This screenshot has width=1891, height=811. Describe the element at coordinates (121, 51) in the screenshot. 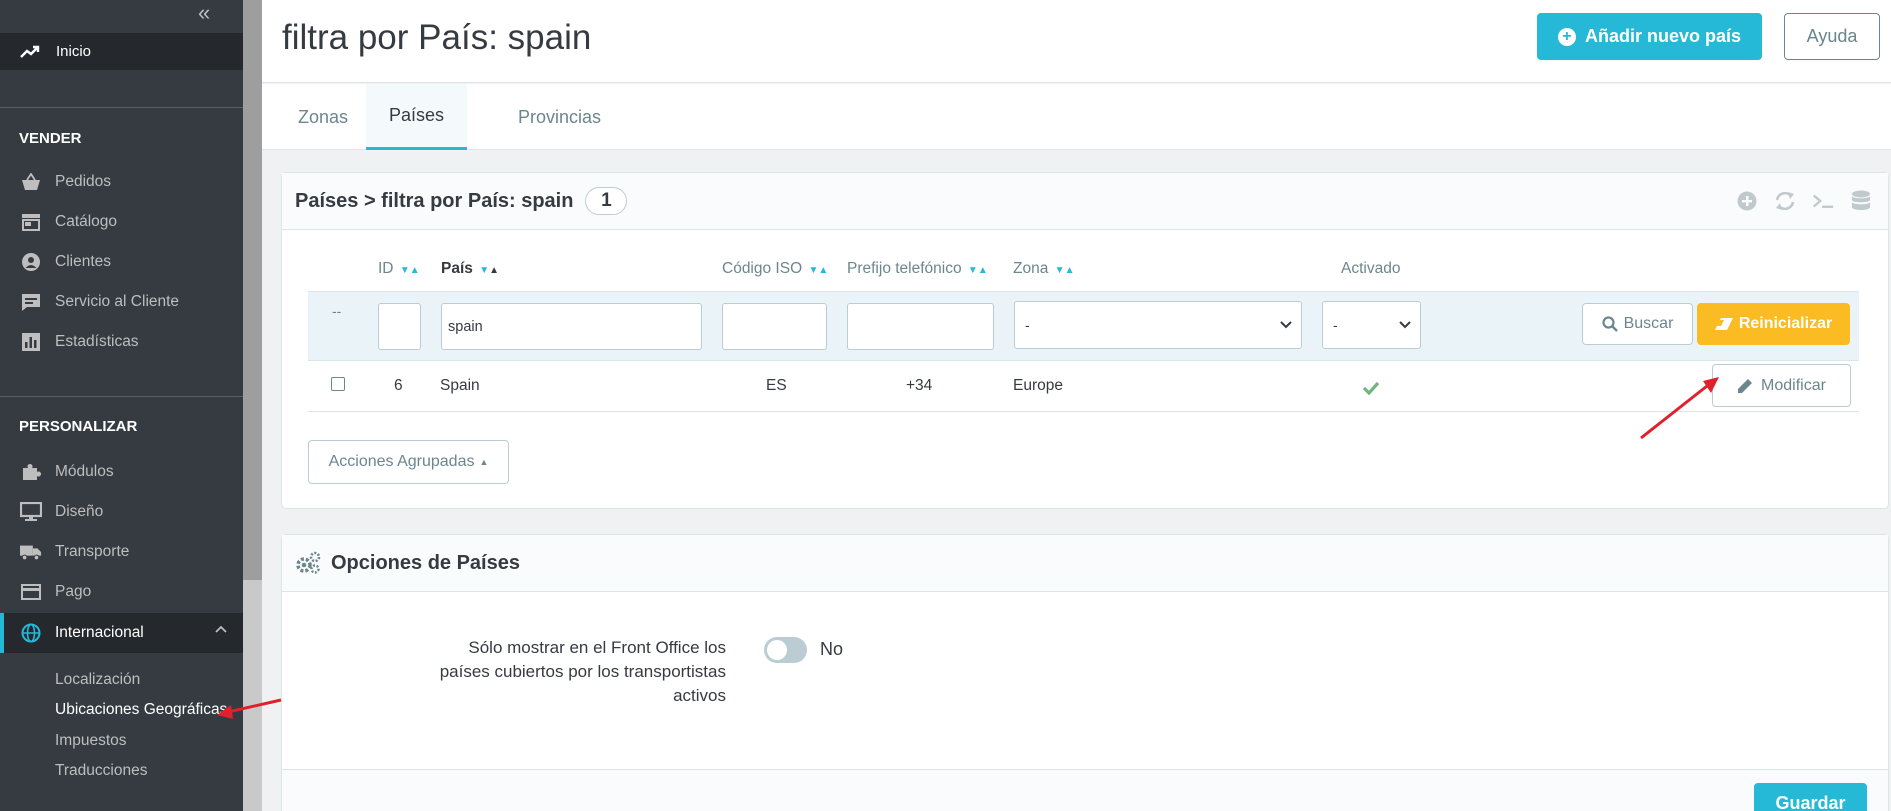

I see `sidebar-item-home: Inicio` at that location.